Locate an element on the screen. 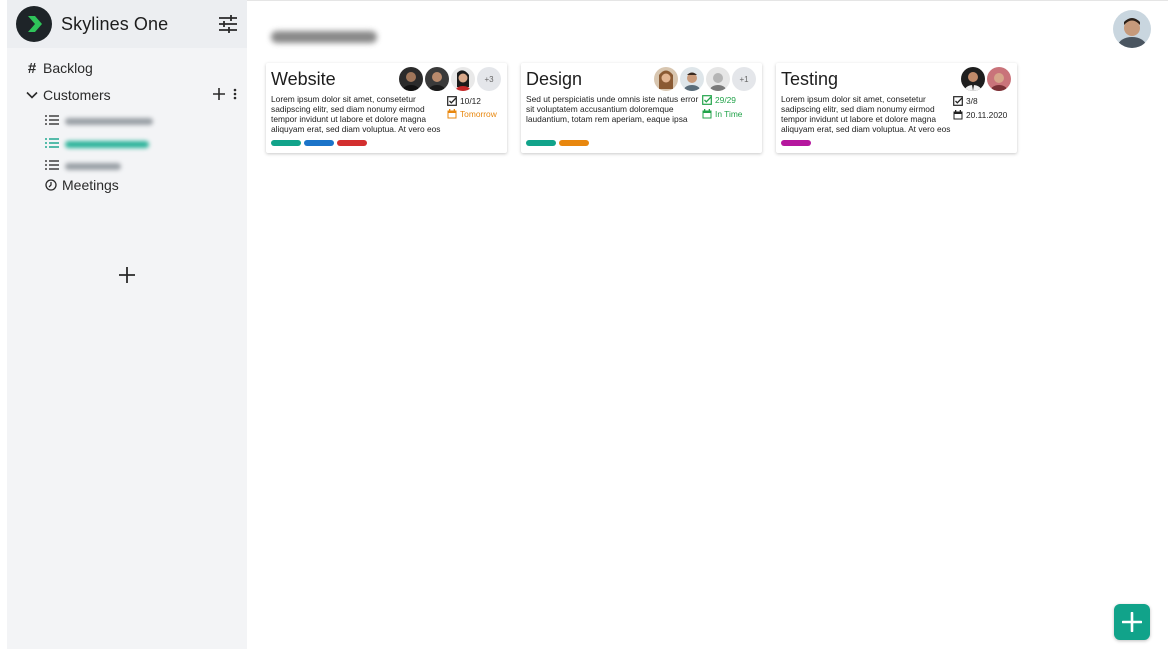 This screenshot has width=1168, height=649. member-avatars is located at coordinates (985, 79).